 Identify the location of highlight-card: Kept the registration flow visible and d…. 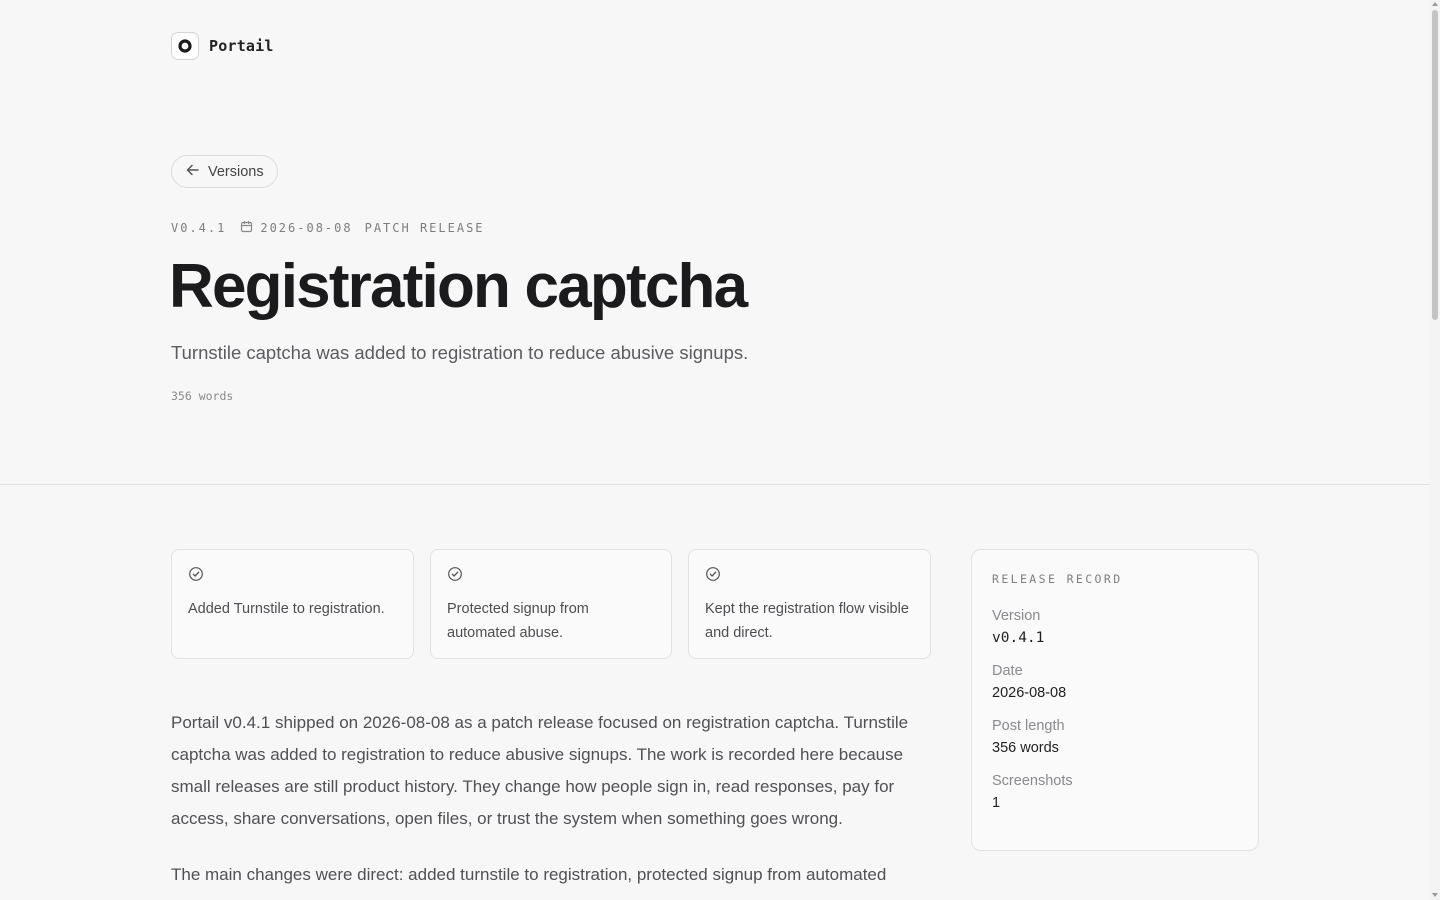
(809, 604).